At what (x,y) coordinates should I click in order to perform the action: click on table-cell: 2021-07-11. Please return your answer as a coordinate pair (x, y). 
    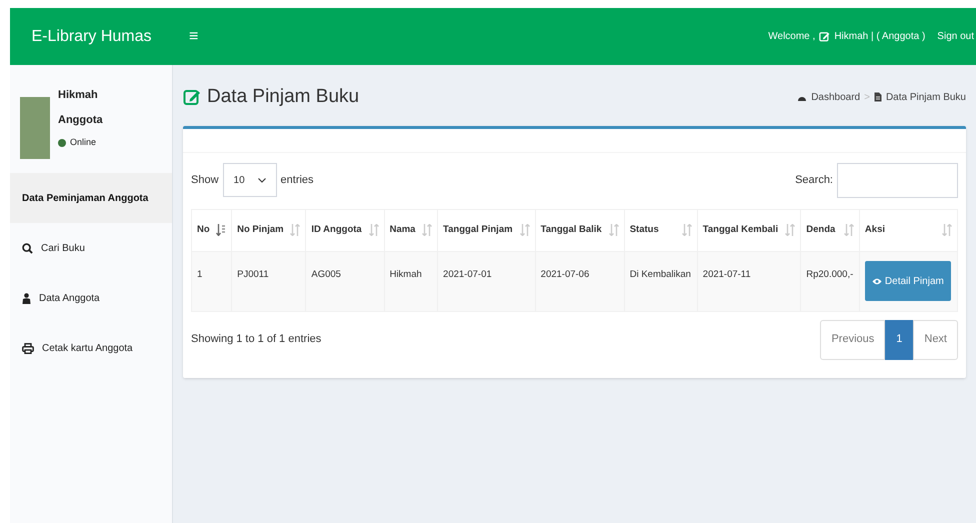
    Looking at the image, I should click on (749, 281).